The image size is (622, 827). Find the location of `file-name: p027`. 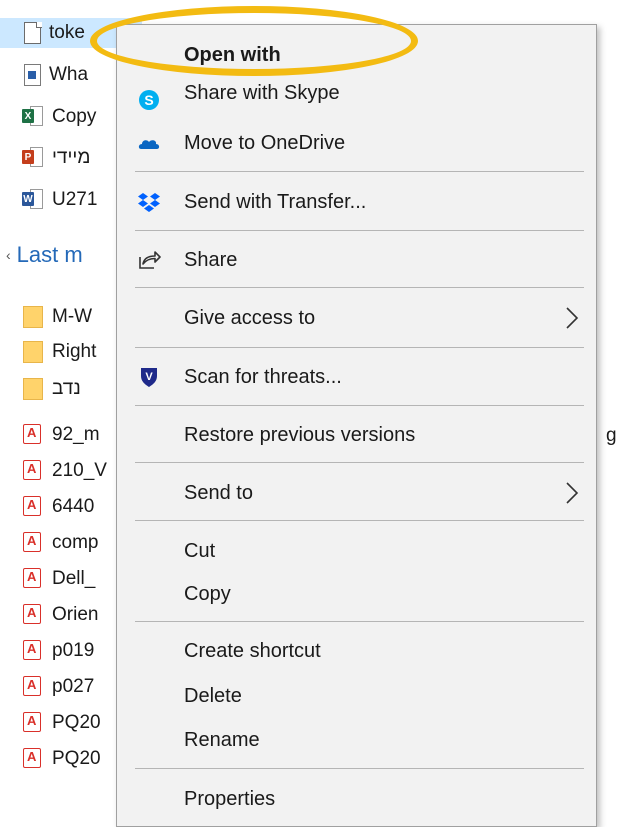

file-name: p027 is located at coordinates (73, 686).